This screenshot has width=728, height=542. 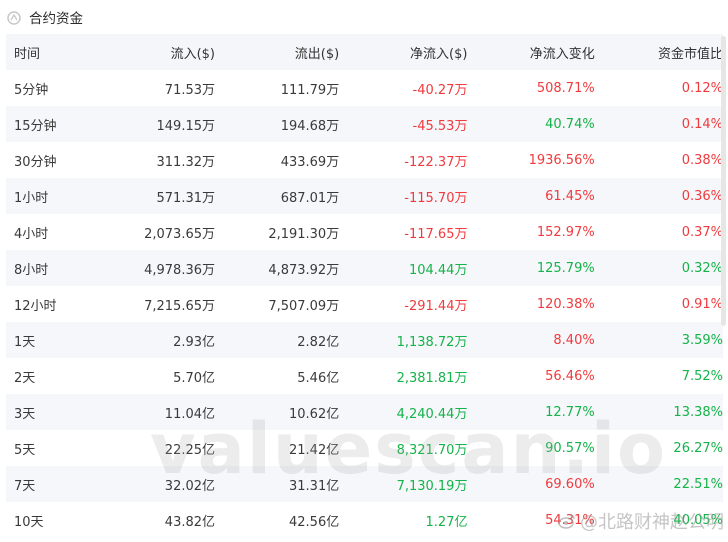 What do you see at coordinates (277, 484) in the screenshot?
I see `cell-outflow: 31.31亿` at bounding box center [277, 484].